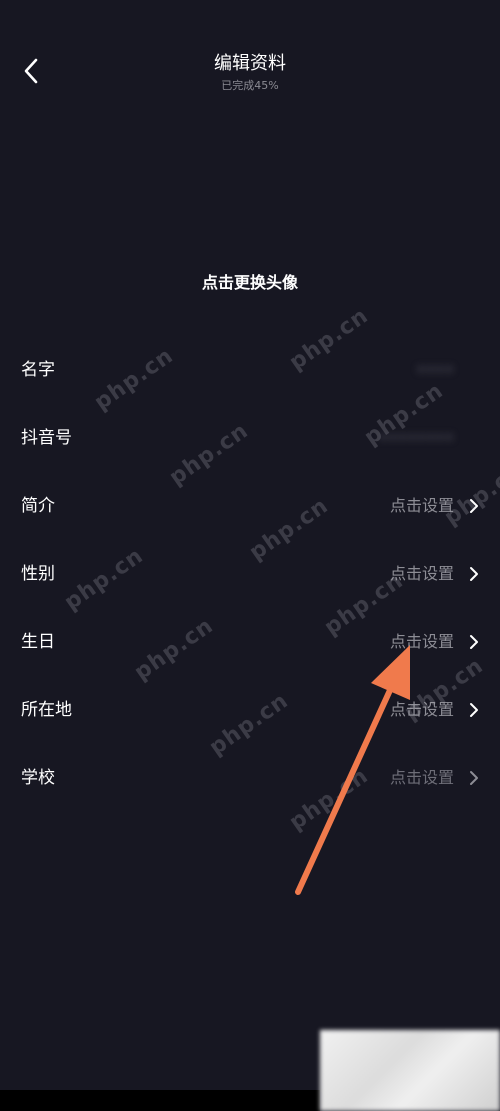 The width and height of the screenshot is (500, 1111). What do you see at coordinates (416, 437) in the screenshot?
I see `row-value-blurred: ••••••••` at bounding box center [416, 437].